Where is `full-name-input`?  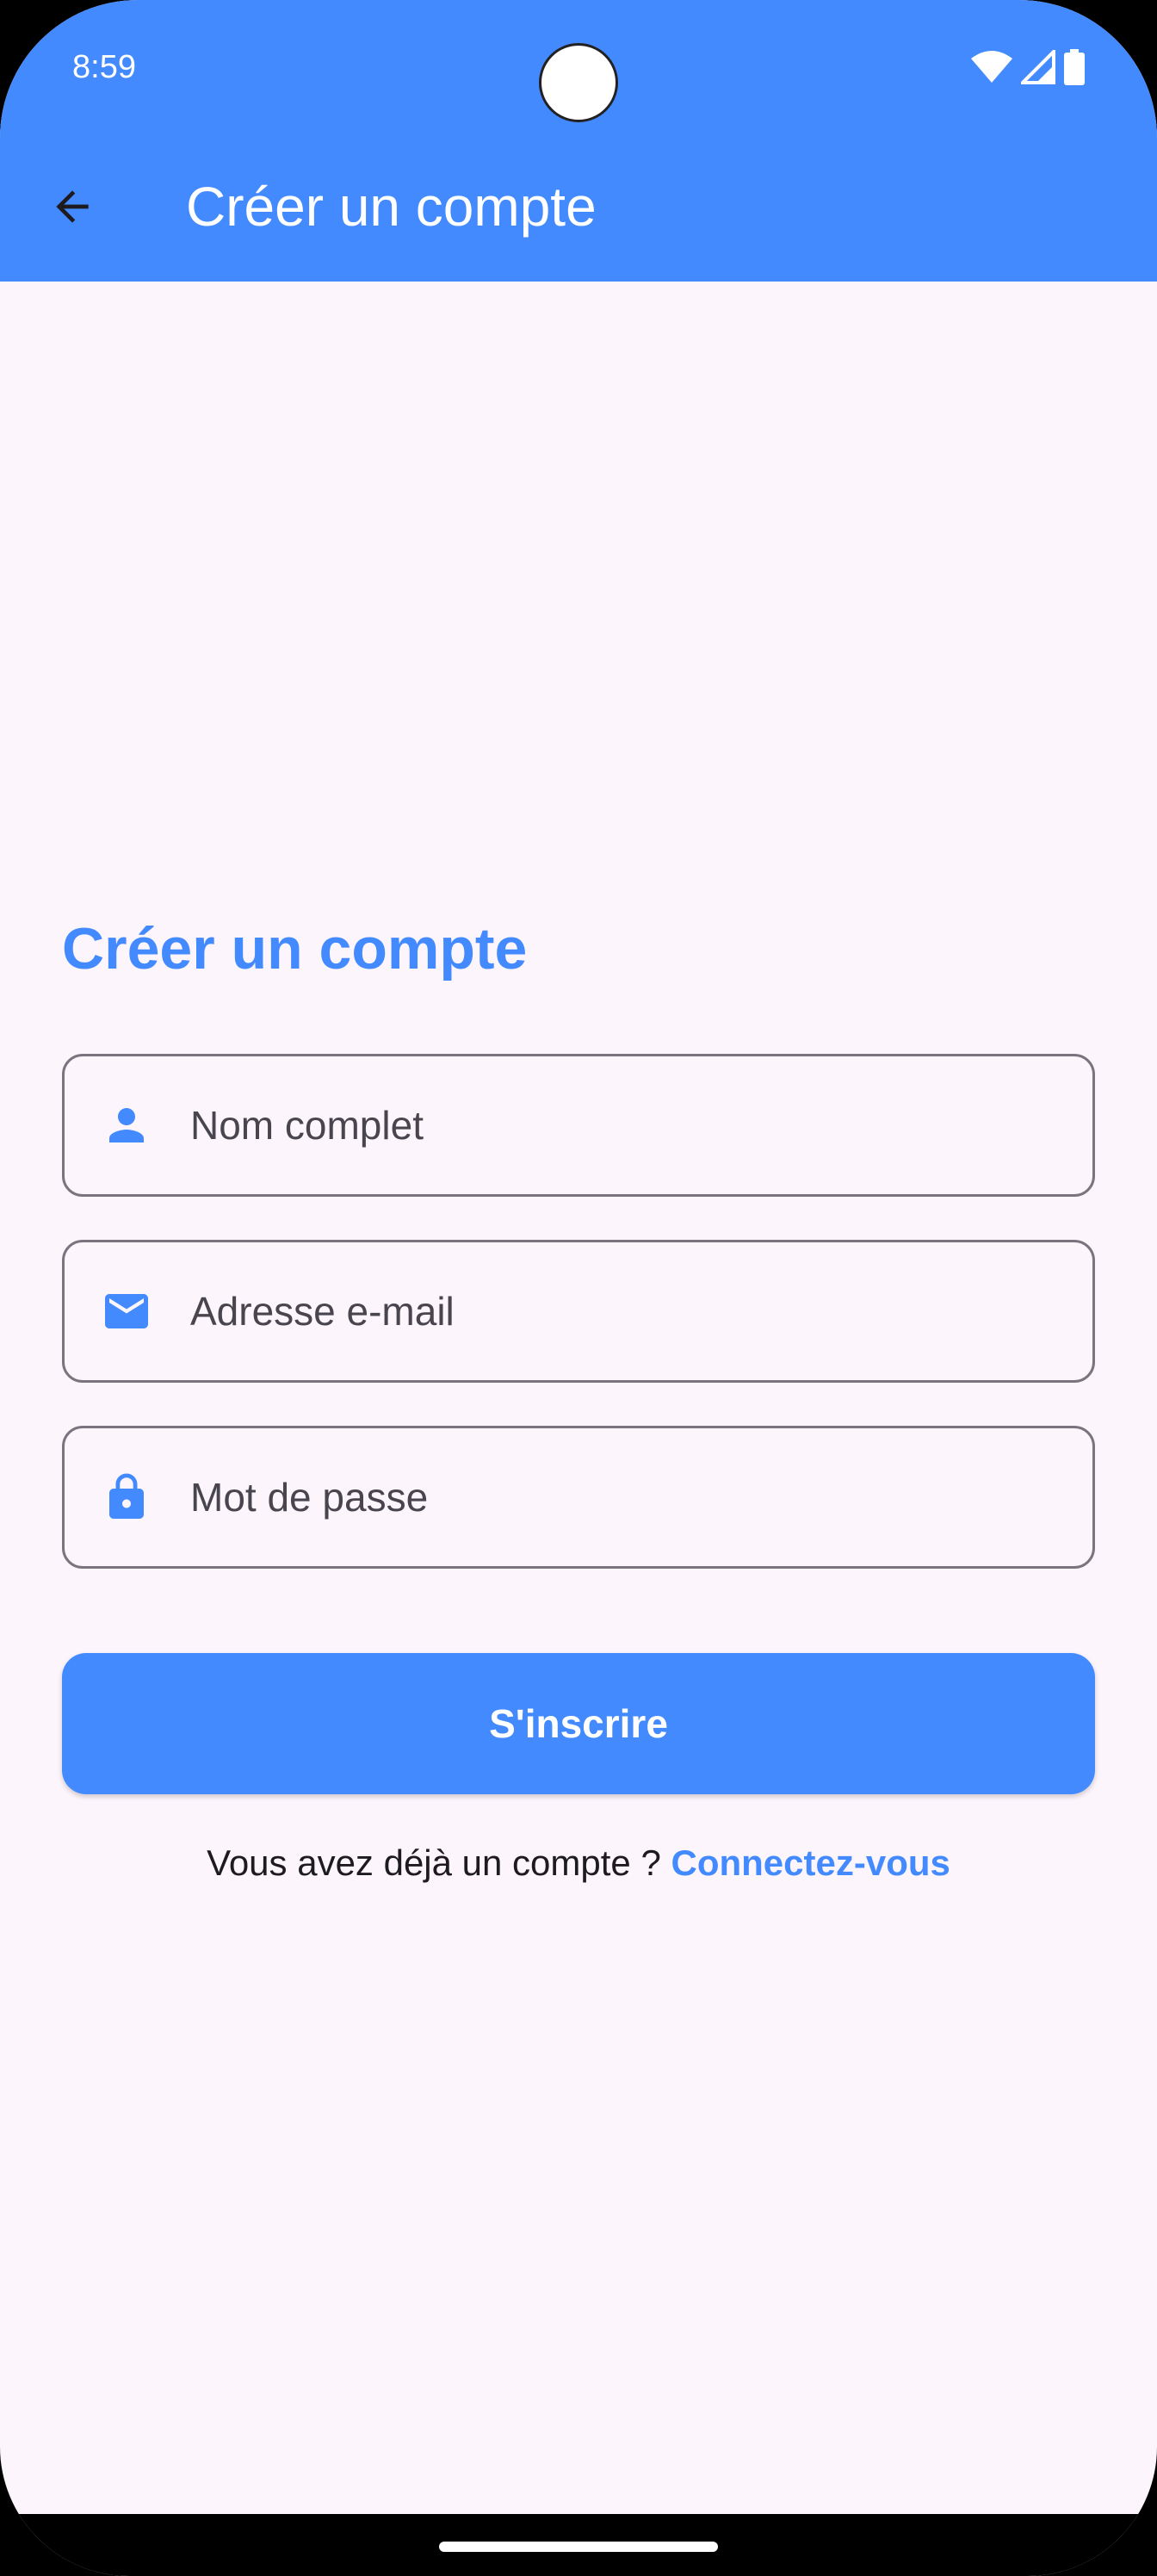
full-name-input is located at coordinates (641, 1125).